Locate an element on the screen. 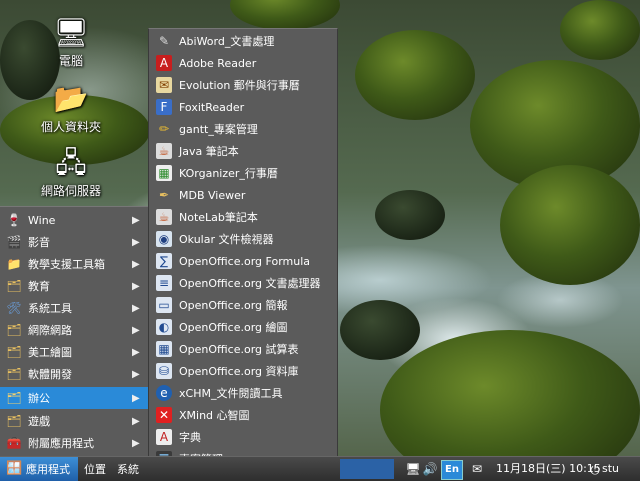 The width and height of the screenshot is (640, 481). submenu-item-ooo-writer: ≡ OpenOffice.org 文書處理器 is located at coordinates (243, 283).